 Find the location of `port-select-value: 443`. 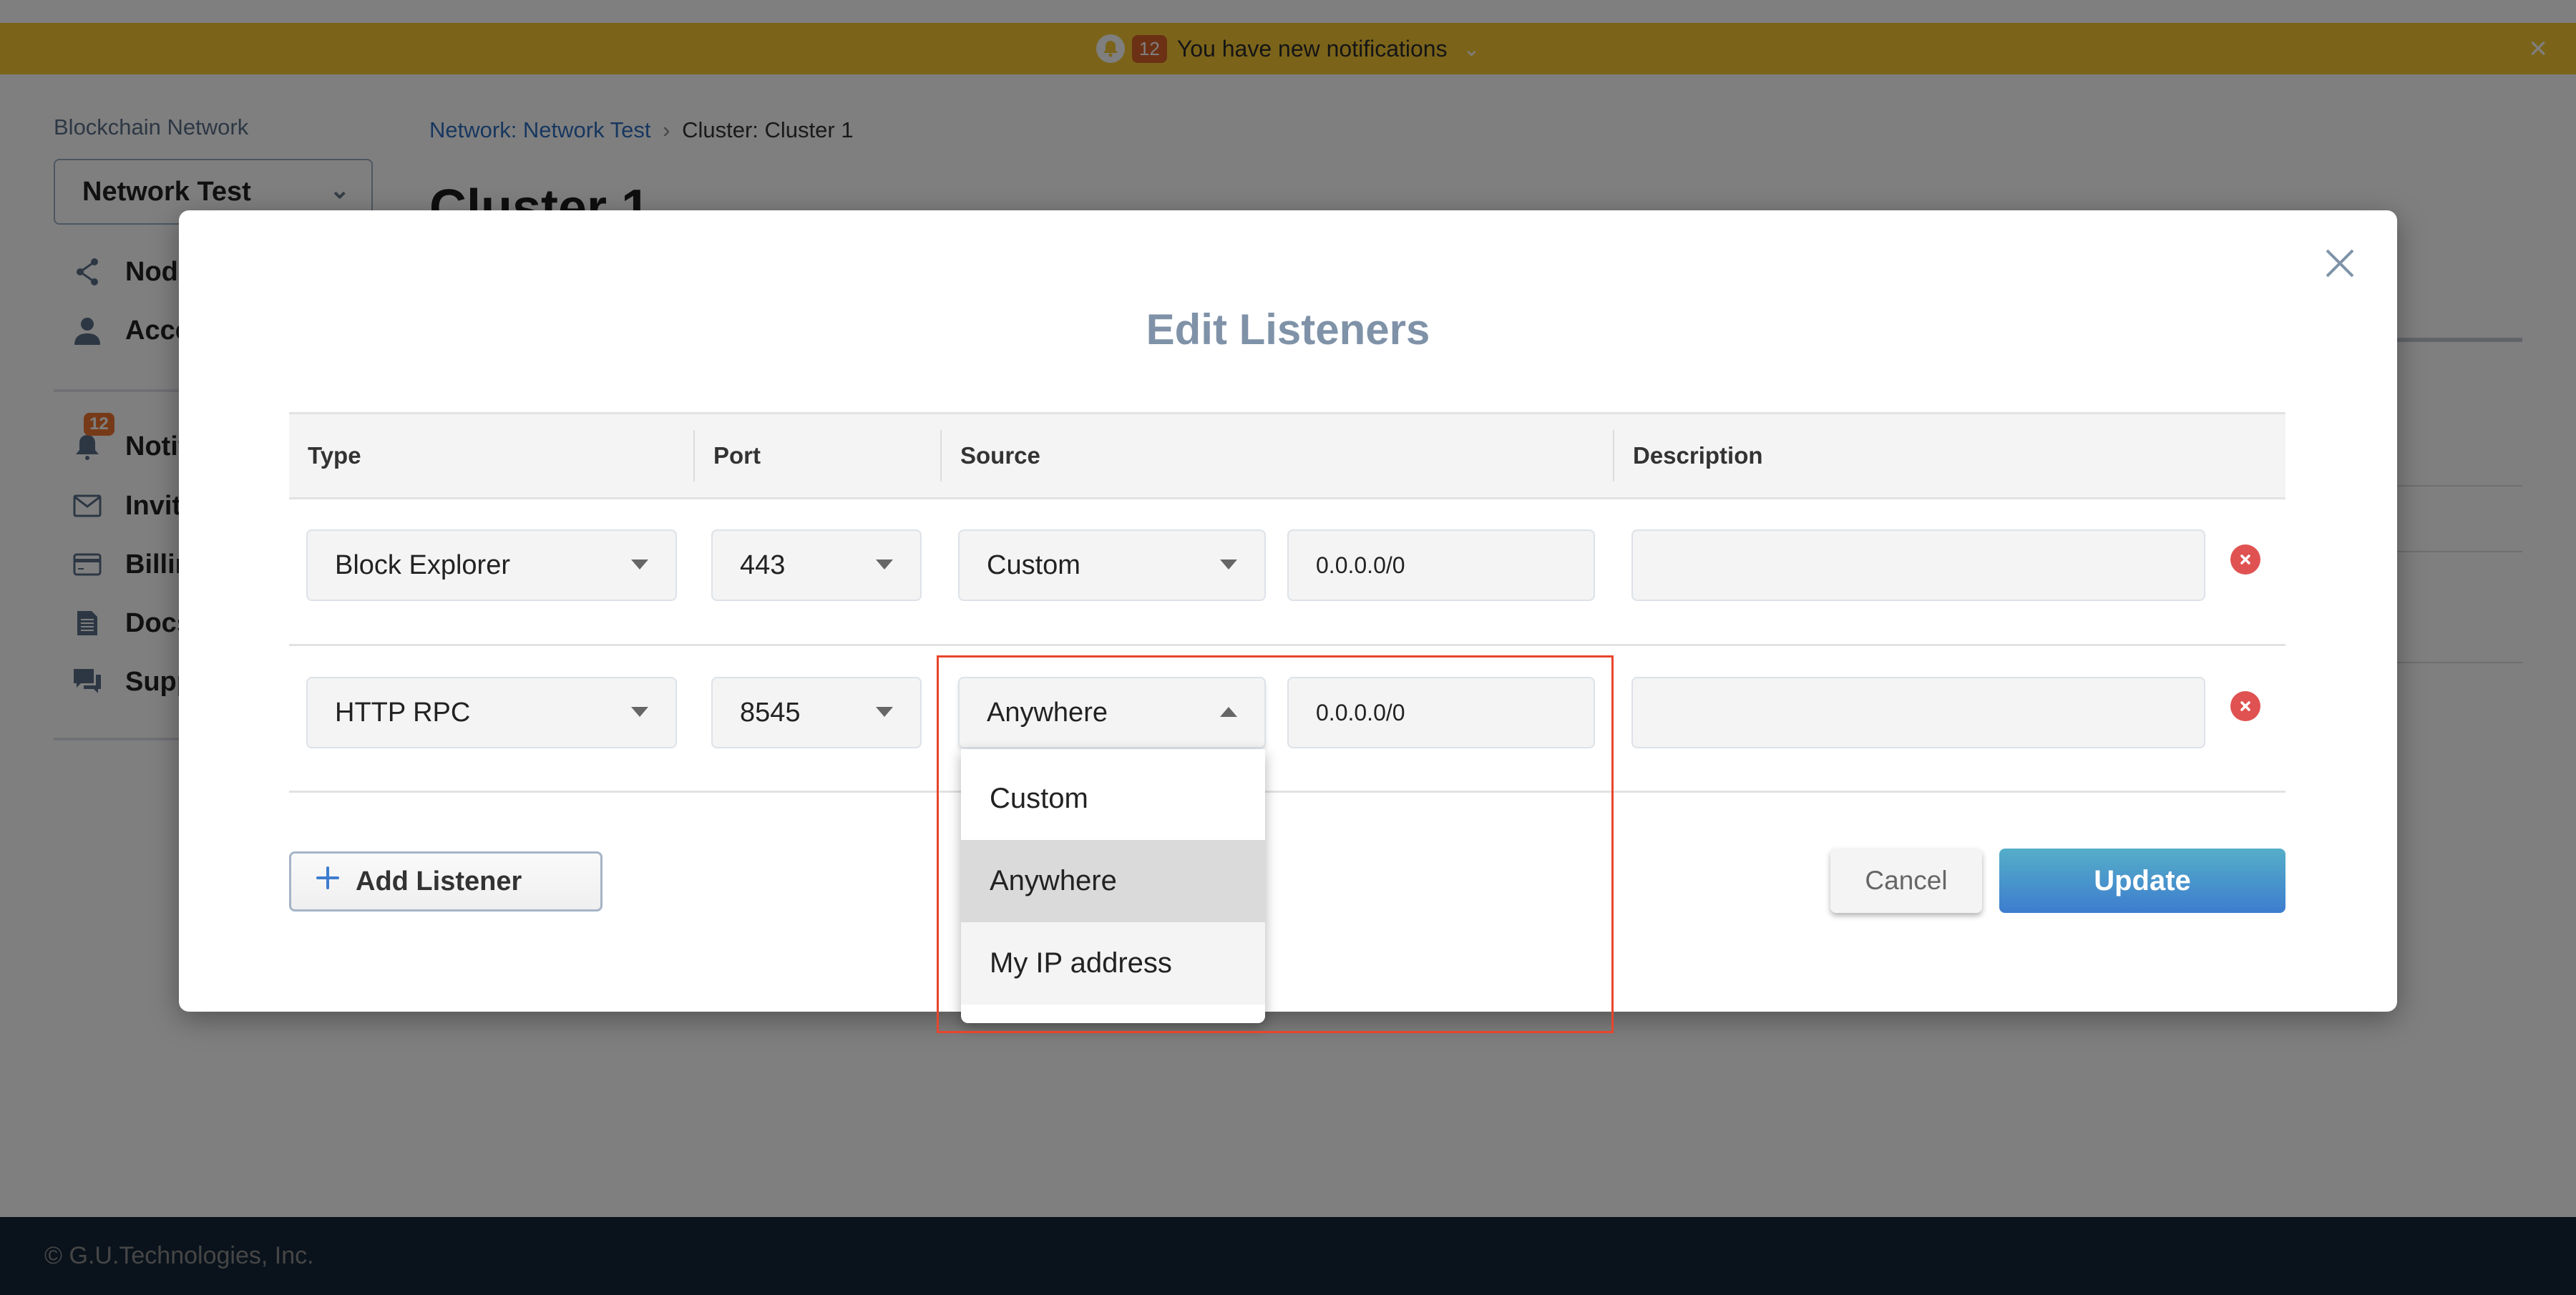

port-select-value: 443 is located at coordinates (763, 564).